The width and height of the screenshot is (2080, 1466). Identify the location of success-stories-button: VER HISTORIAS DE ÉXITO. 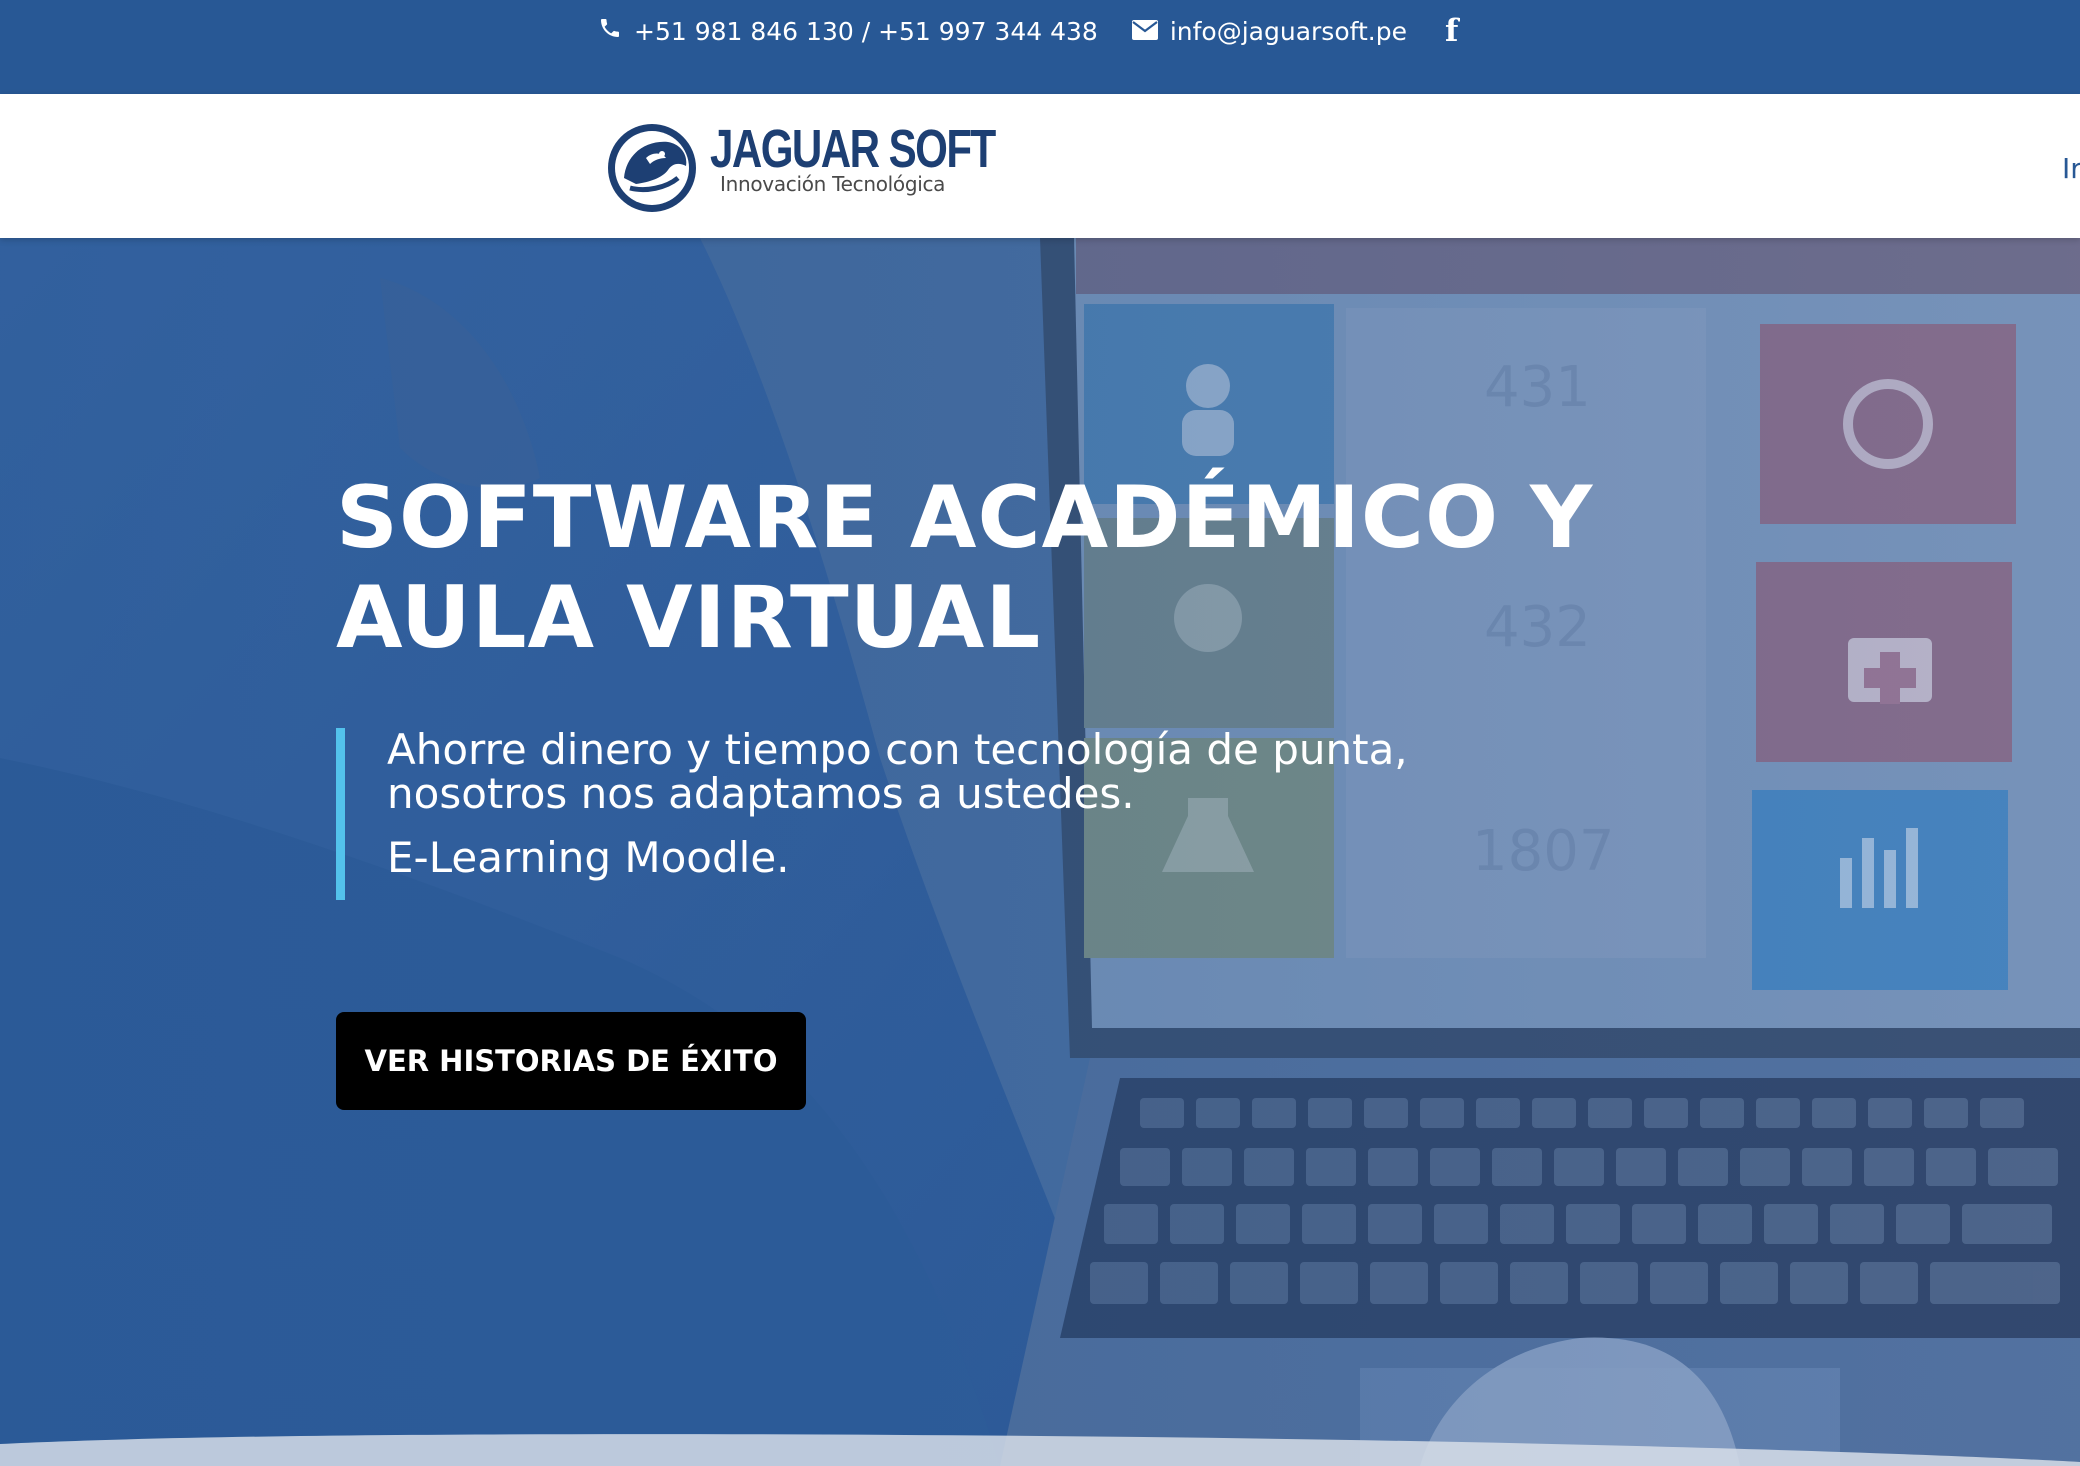
(571, 1061).